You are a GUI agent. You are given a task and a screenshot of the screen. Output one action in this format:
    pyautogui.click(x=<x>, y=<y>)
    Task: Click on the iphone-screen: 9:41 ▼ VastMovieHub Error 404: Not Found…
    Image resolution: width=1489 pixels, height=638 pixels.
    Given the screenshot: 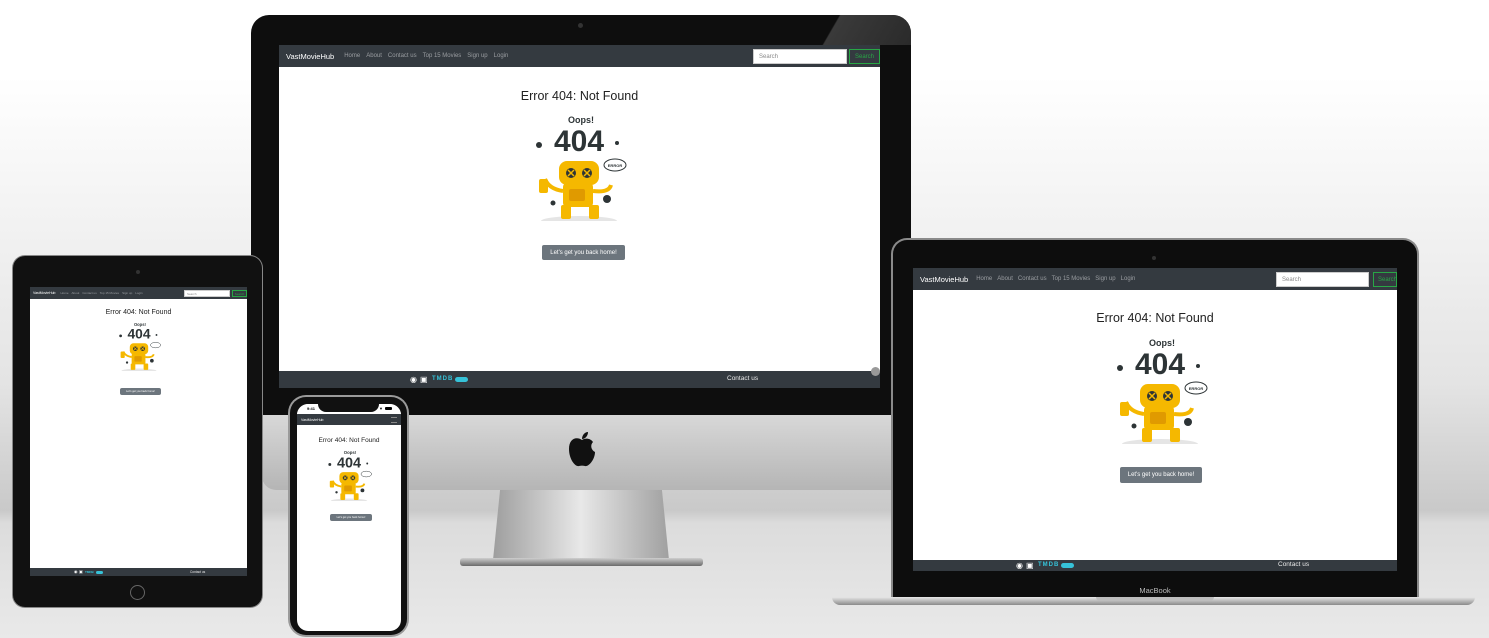 What is the action you would take?
    pyautogui.click(x=349, y=517)
    